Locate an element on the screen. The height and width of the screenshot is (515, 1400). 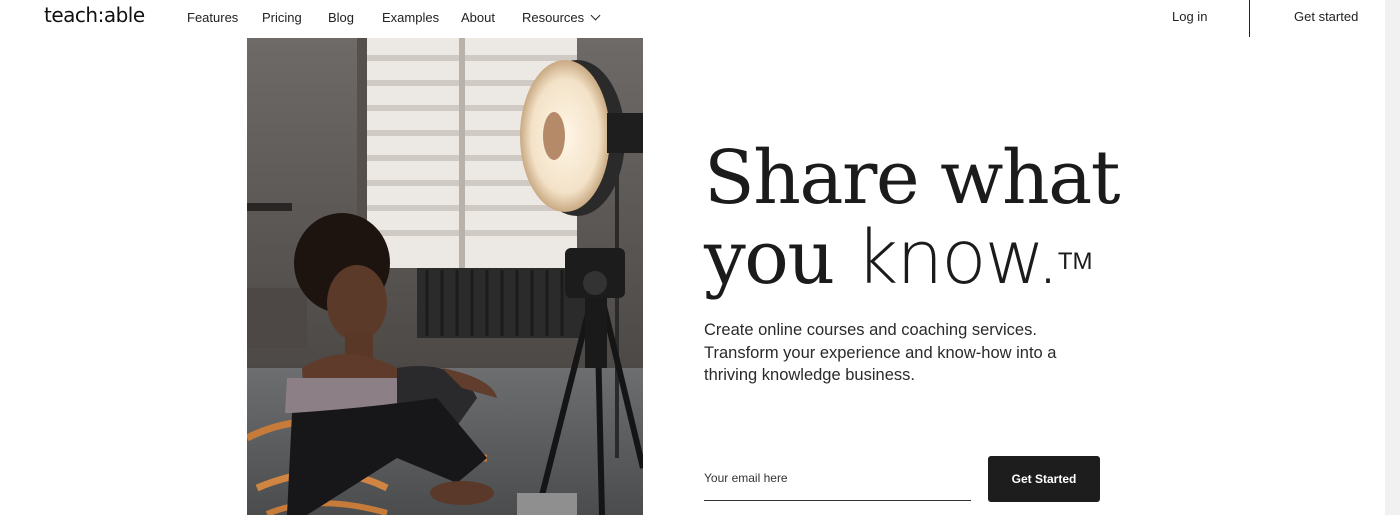
nav-link-blog: Blog is located at coordinates (341, 17).